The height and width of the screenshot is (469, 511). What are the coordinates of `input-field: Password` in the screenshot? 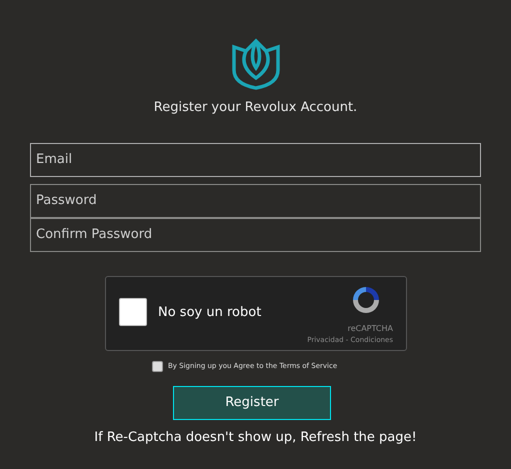 It's located at (255, 201).